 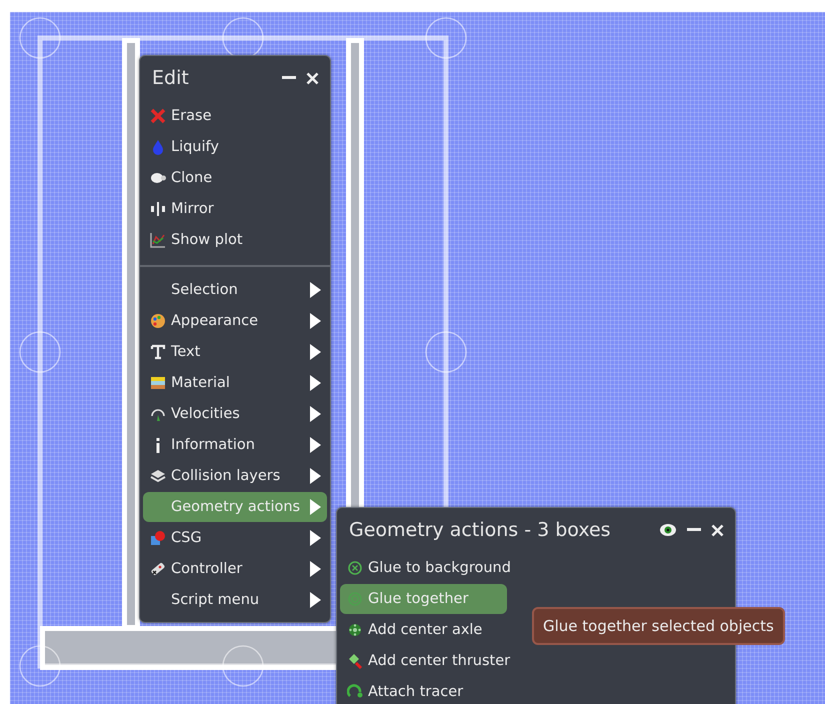 What do you see at coordinates (158, 445) in the screenshot?
I see `info-icon` at bounding box center [158, 445].